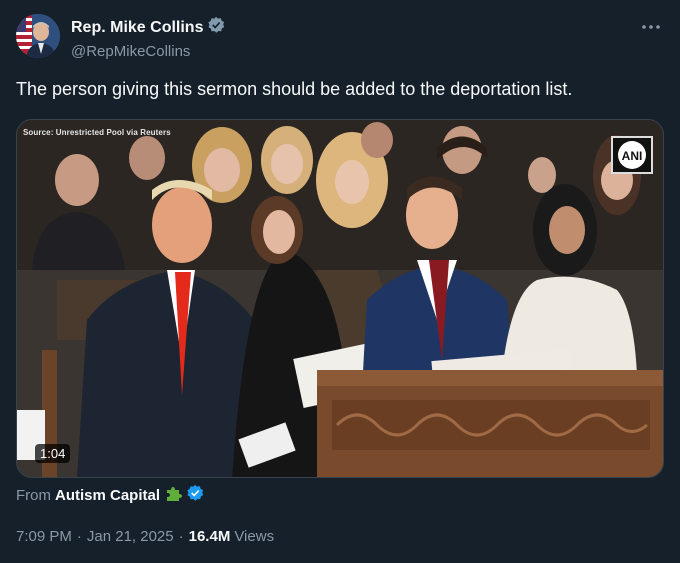 This screenshot has width=680, height=563. What do you see at coordinates (97, 132) in the screenshot?
I see `source-label: Source: Unrestricted Pool via Reuters` at bounding box center [97, 132].